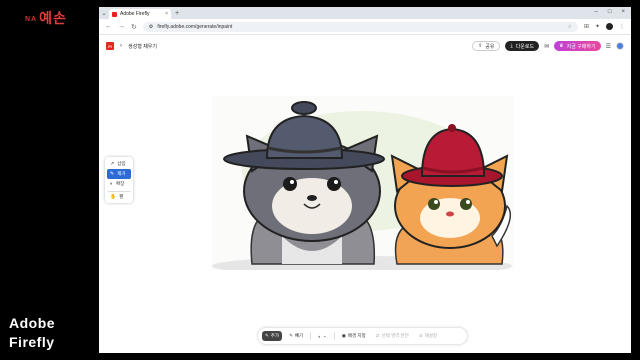 This screenshot has width=640, height=360. I want to click on address-input: ⚙ firefly.adobe.com/generate/inpaint ☆, so click(360, 26).